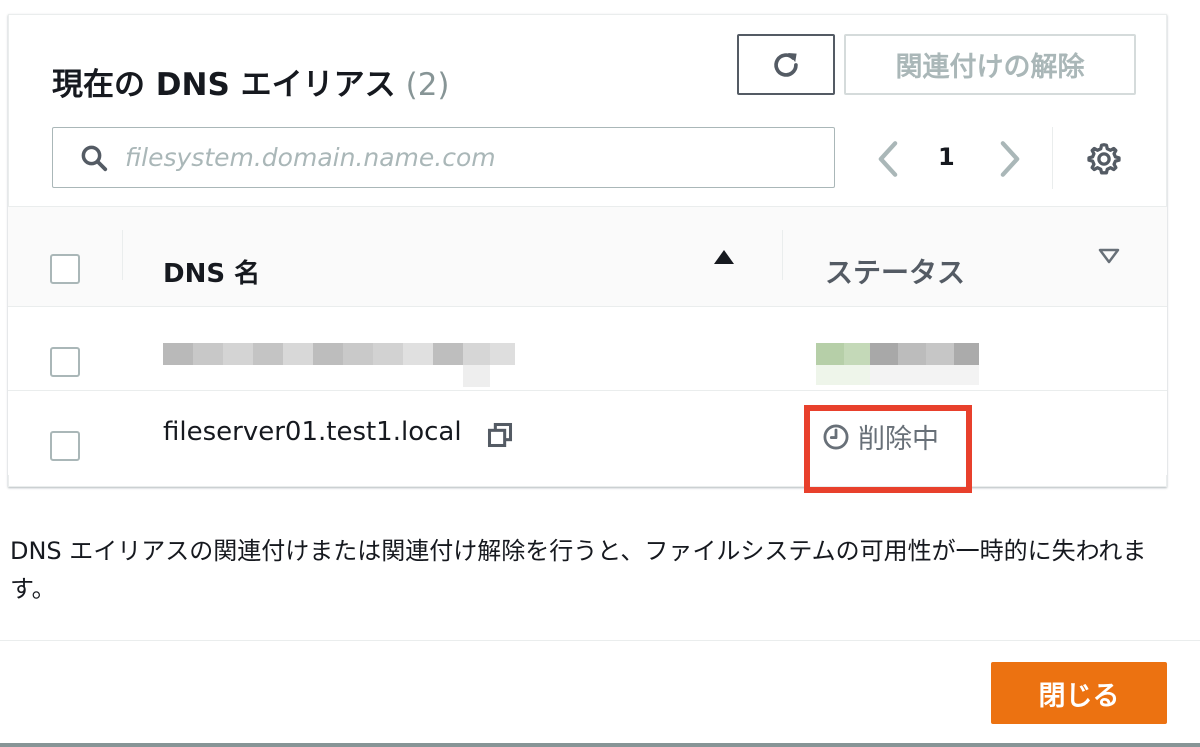  What do you see at coordinates (1079, 693) in the screenshot?
I see `close-button: 閉じる` at bounding box center [1079, 693].